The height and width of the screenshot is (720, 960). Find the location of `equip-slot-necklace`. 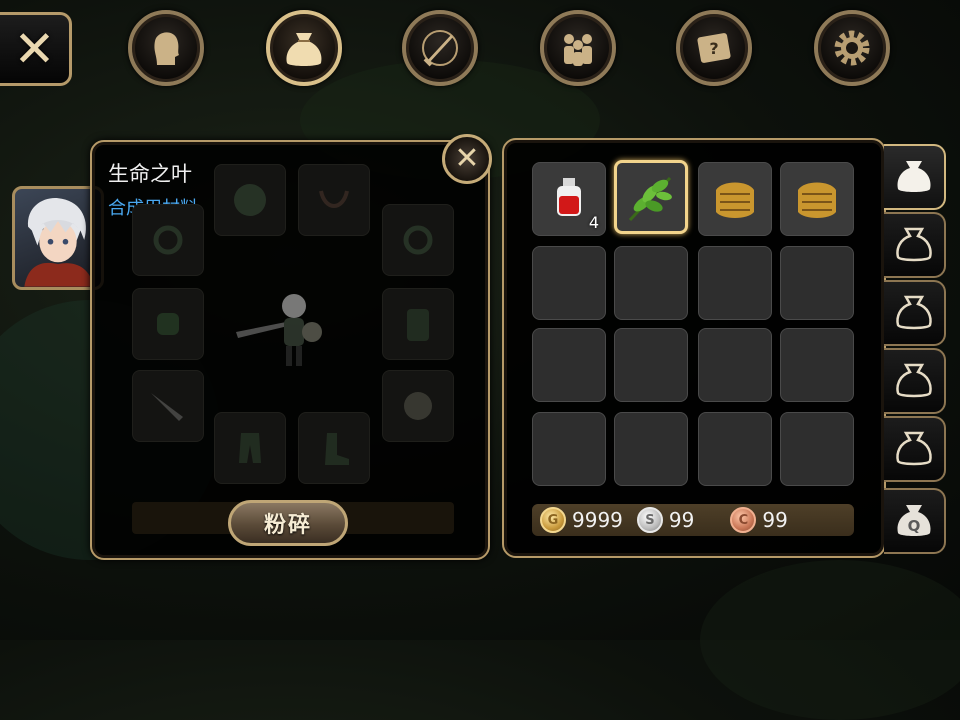

equip-slot-necklace is located at coordinates (334, 200).